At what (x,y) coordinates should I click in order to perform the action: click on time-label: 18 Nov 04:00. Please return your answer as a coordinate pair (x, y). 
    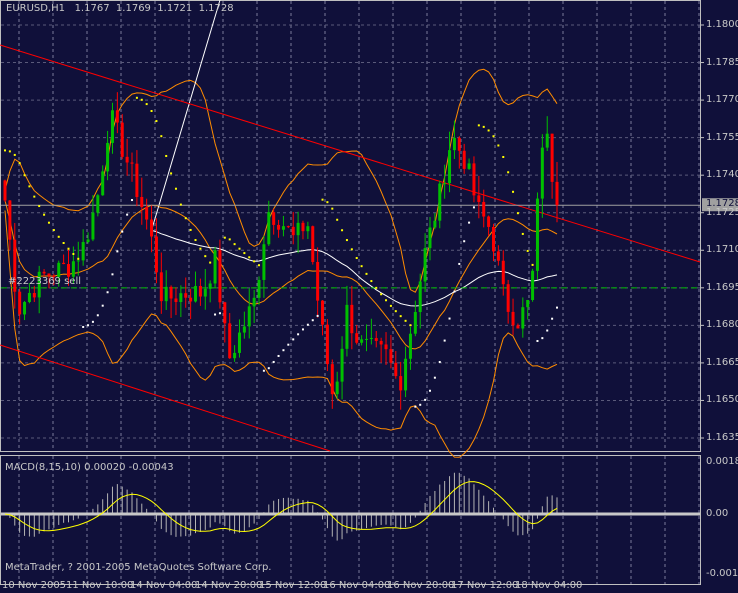
    Looking at the image, I should click on (549, 585).